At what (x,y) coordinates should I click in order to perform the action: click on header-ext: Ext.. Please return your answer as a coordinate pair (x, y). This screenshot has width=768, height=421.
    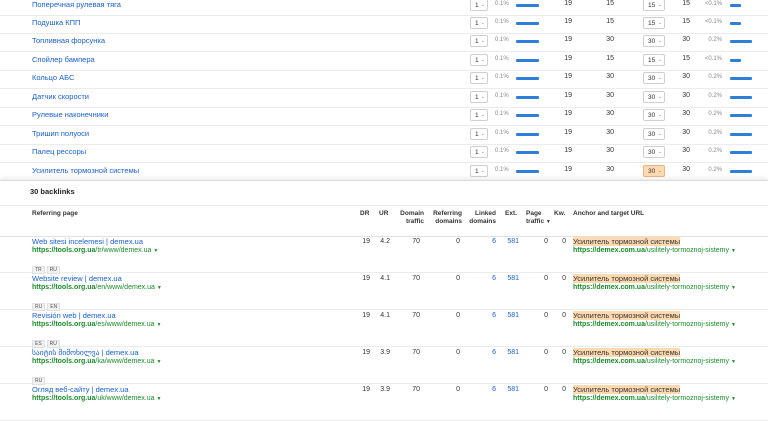
    Looking at the image, I should click on (511, 214).